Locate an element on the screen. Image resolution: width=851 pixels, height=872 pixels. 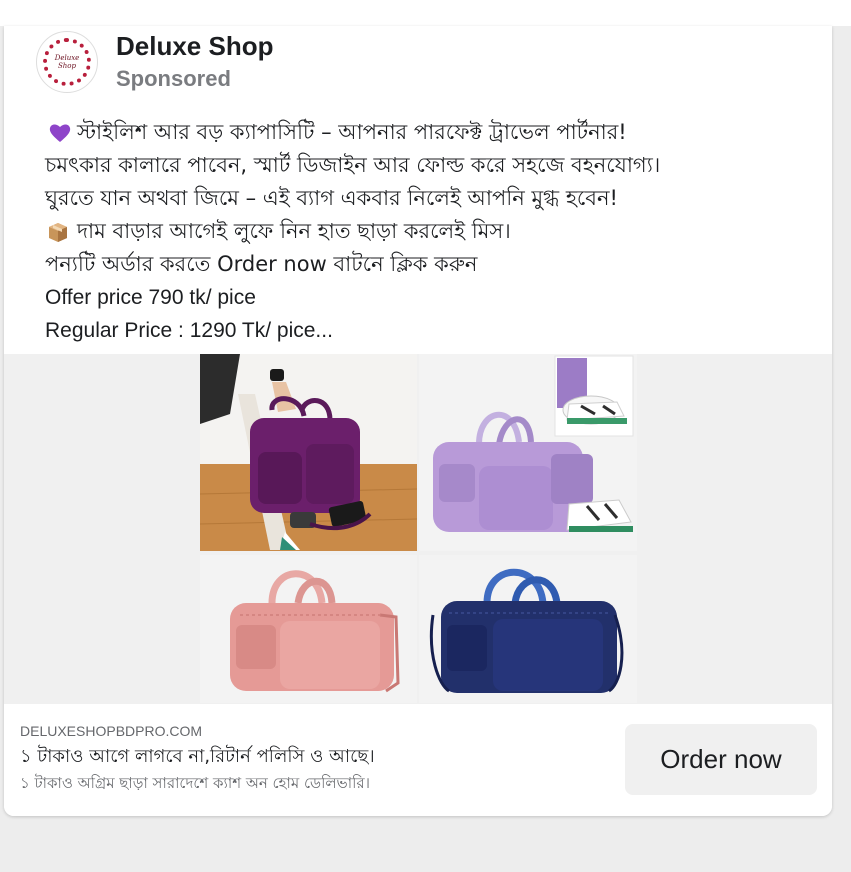
shop-name: Deluxe Shop is located at coordinates (194, 46).